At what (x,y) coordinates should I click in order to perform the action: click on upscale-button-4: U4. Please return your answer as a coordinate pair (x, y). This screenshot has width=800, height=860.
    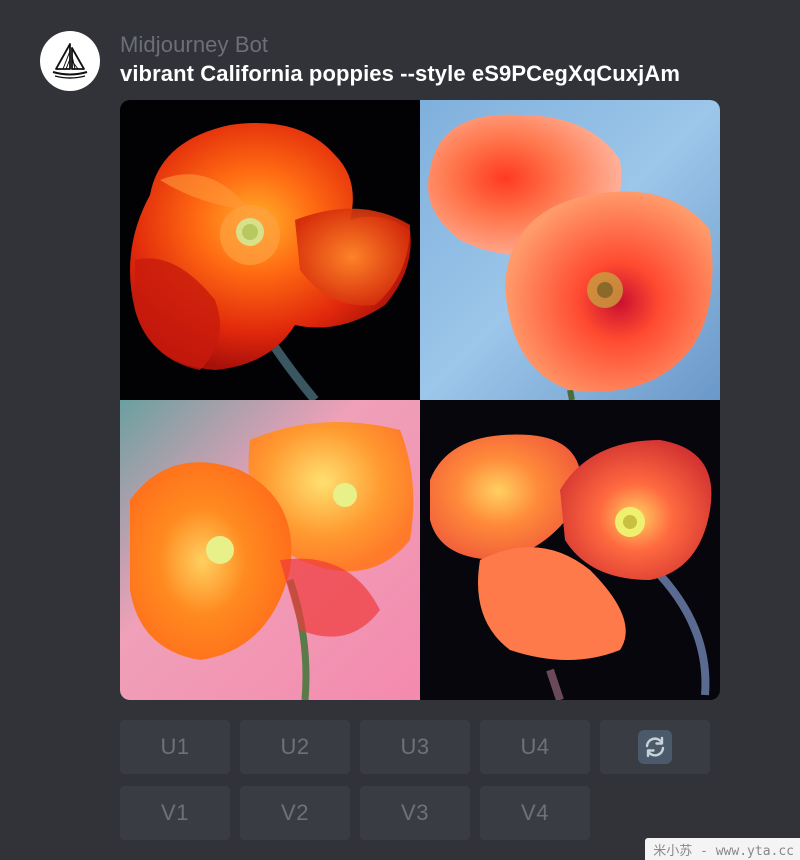
    Looking at the image, I should click on (535, 747).